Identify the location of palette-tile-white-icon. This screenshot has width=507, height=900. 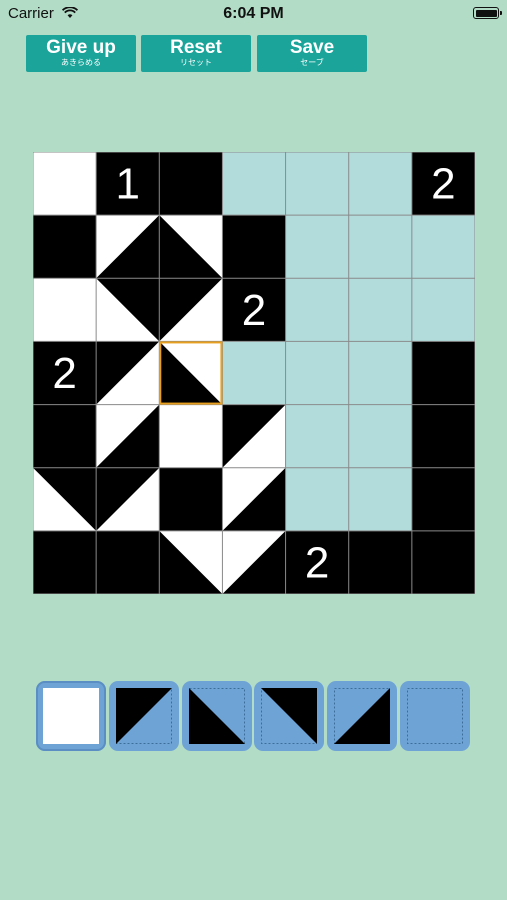
(71, 716).